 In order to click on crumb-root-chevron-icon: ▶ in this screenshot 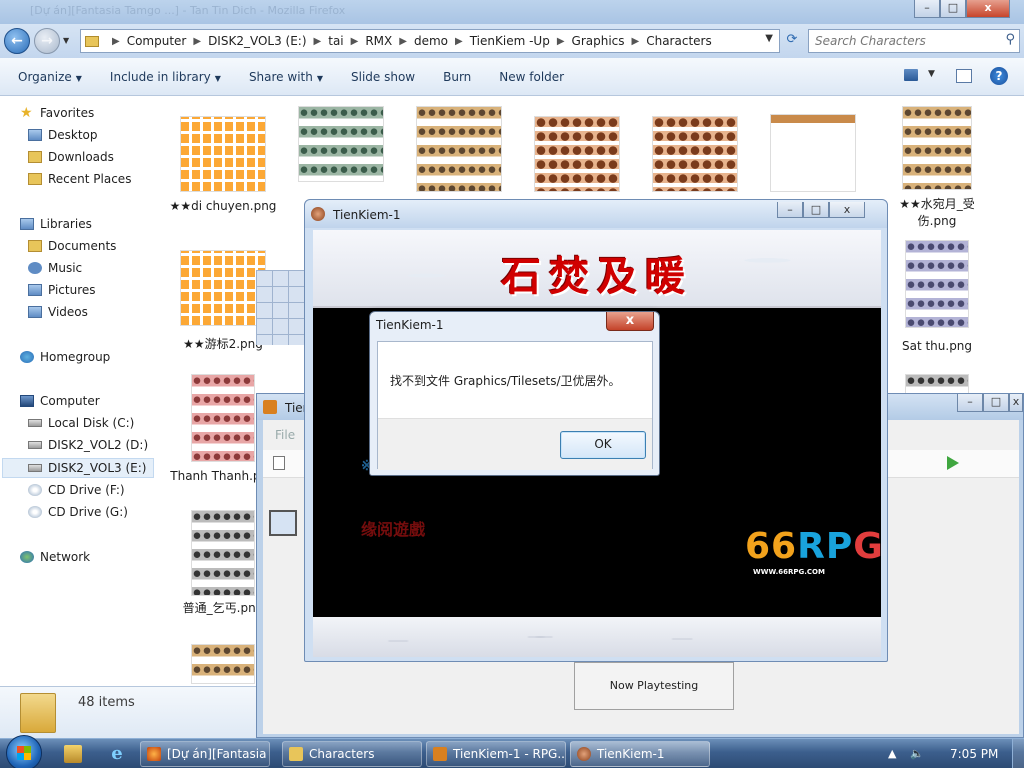, I will do `click(116, 41)`.